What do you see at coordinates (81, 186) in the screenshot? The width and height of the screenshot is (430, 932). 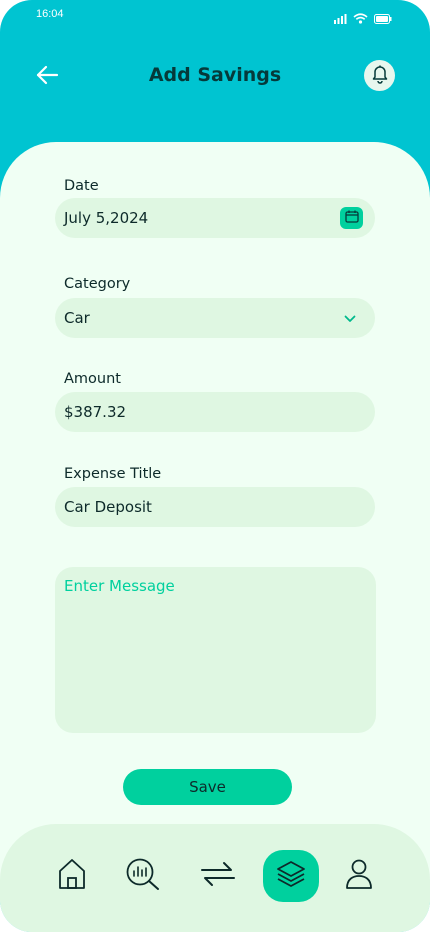 I see `date-label: Date` at bounding box center [81, 186].